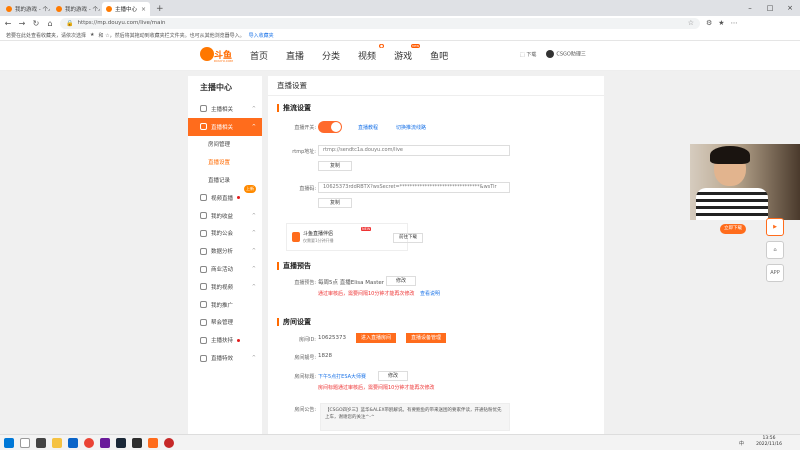  I want to click on notification-dot, so click(239, 198).